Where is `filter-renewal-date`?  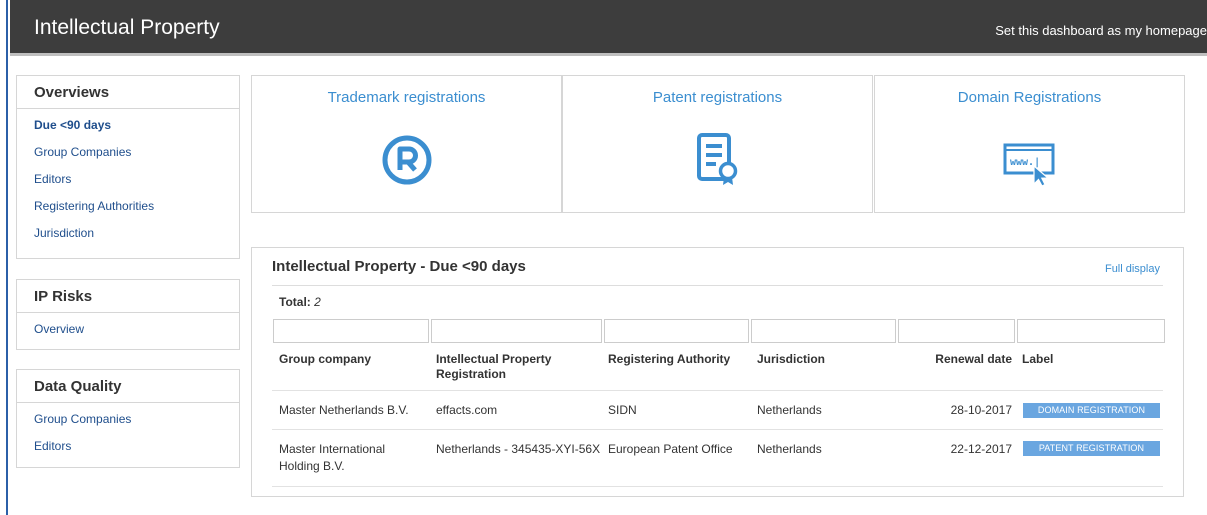
filter-renewal-date is located at coordinates (956, 331).